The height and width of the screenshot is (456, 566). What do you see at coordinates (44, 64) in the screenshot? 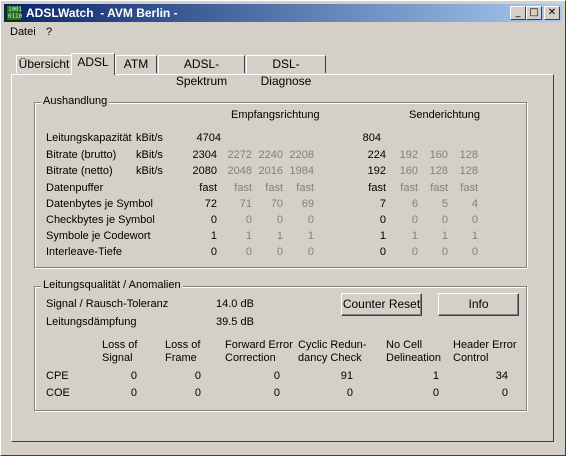
I see `tab-uebersicht: Übersicht` at bounding box center [44, 64].